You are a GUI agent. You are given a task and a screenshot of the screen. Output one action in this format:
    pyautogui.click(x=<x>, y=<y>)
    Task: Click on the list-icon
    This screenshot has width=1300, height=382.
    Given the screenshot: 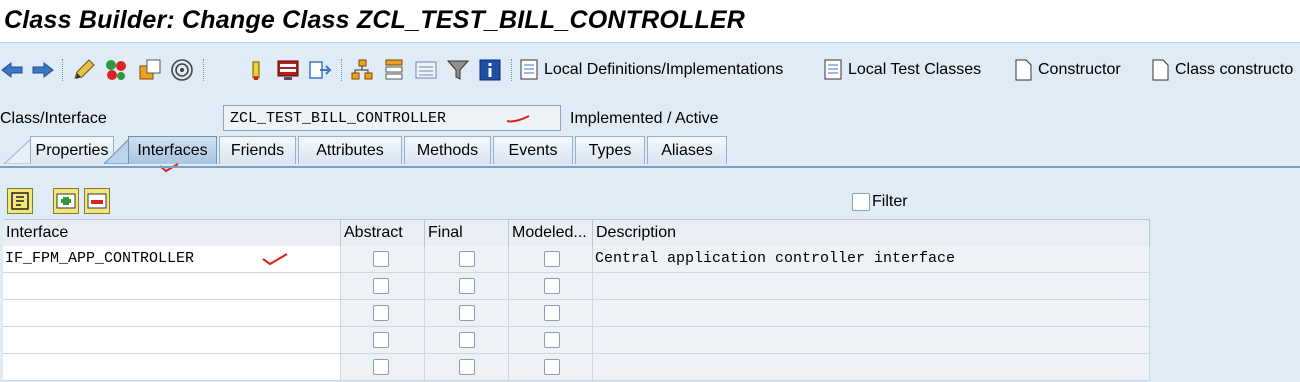 What is the action you would take?
    pyautogui.click(x=426, y=70)
    